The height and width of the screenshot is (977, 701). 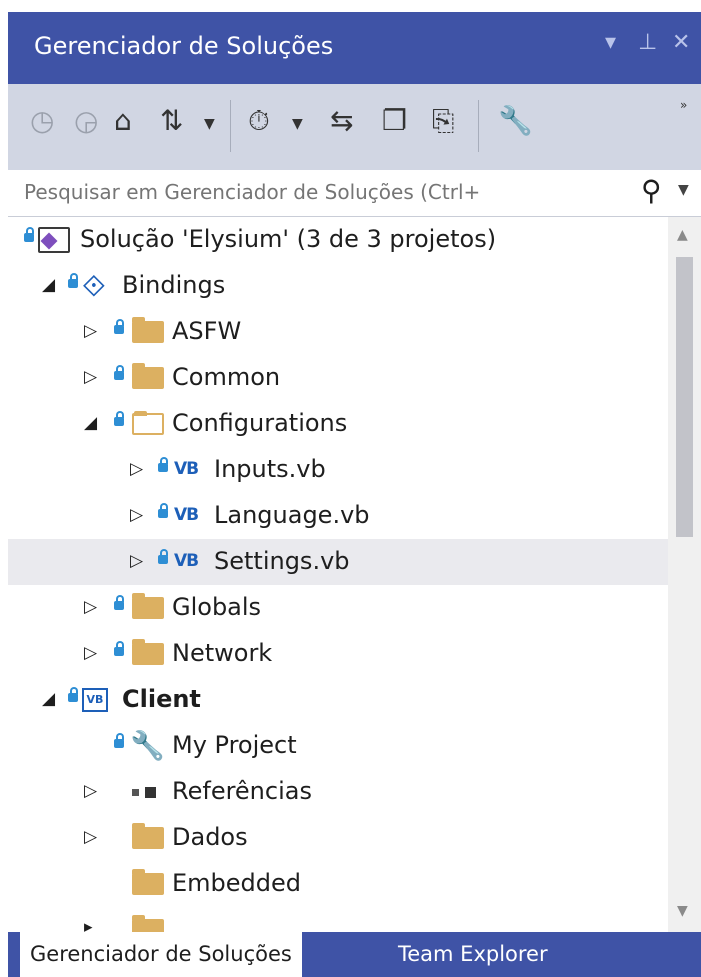 I want to click on shared-project-icon: ⟐, so click(x=94, y=286).